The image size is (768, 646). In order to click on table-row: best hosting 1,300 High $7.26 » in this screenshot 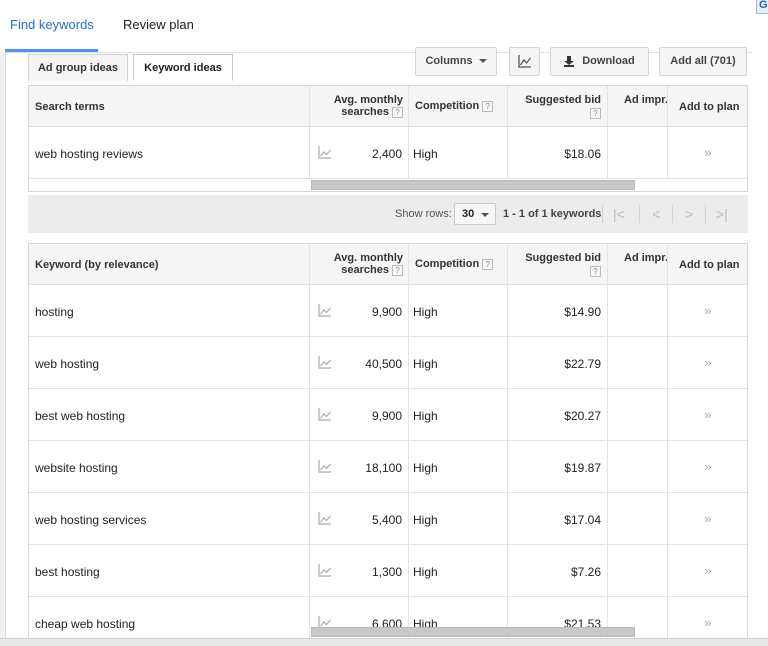, I will do `click(388, 571)`.